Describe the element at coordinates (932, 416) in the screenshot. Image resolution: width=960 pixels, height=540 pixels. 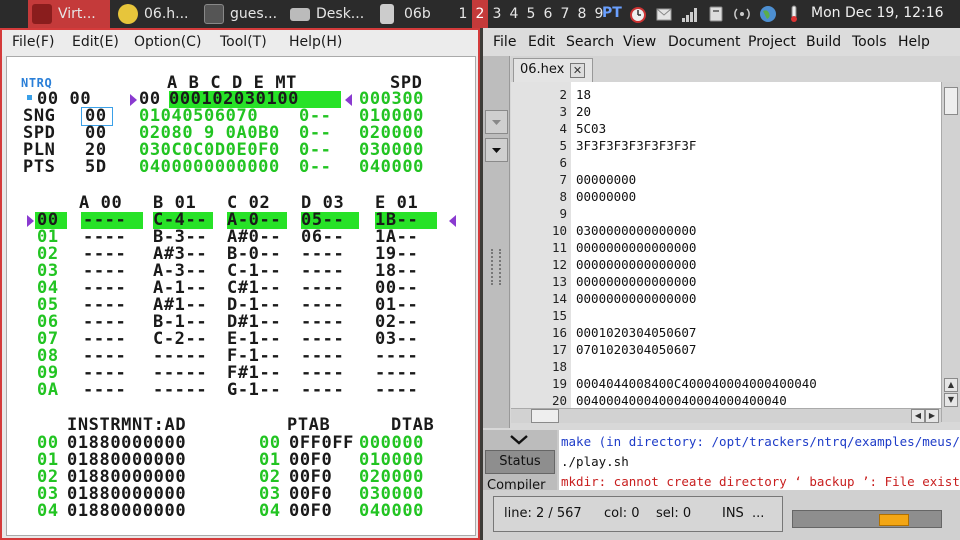
I see `scroll-arrow-right-icon: ▶` at that location.